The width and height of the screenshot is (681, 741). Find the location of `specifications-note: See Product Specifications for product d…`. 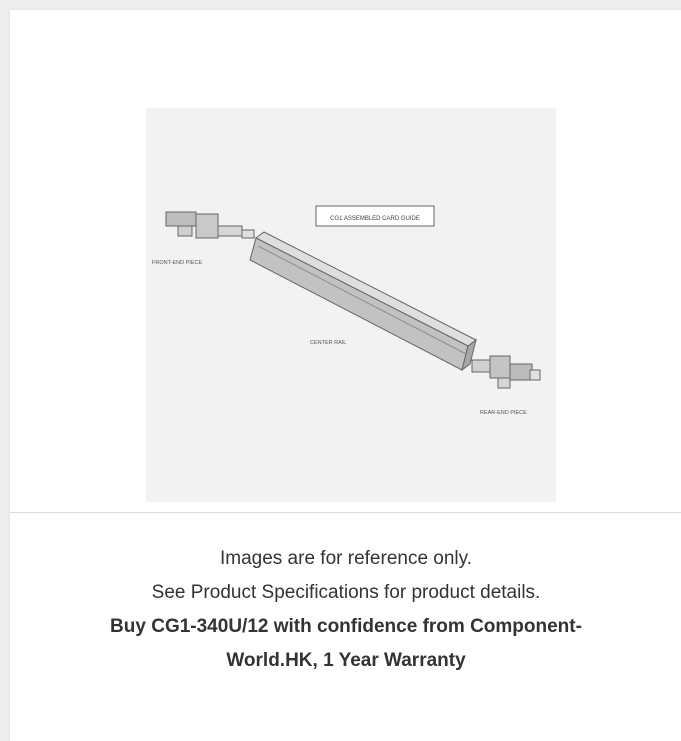

specifications-note: See Product Specifications for product d… is located at coordinates (346, 592).